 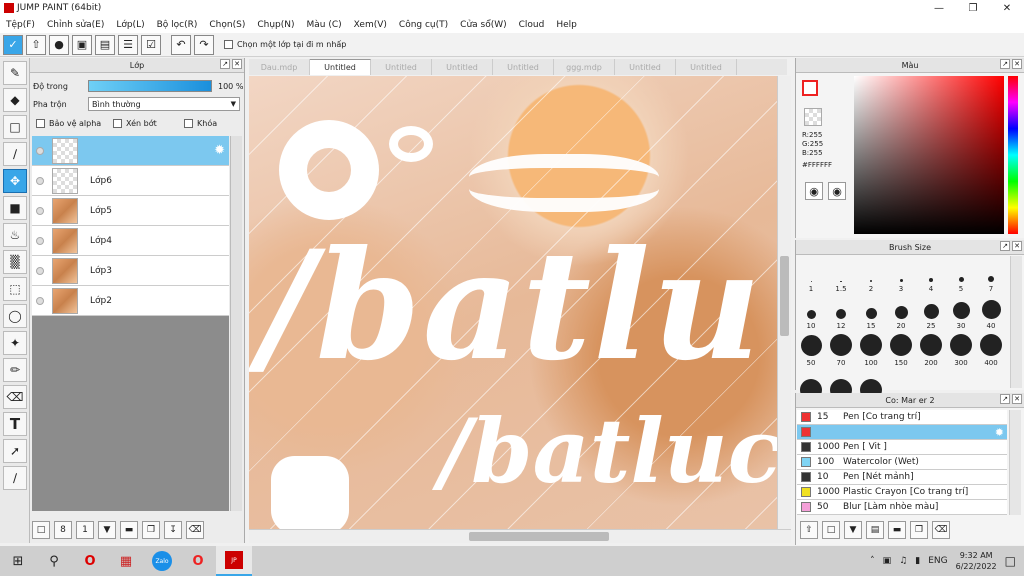 I want to click on close-button: ✕, so click(x=1007, y=8).